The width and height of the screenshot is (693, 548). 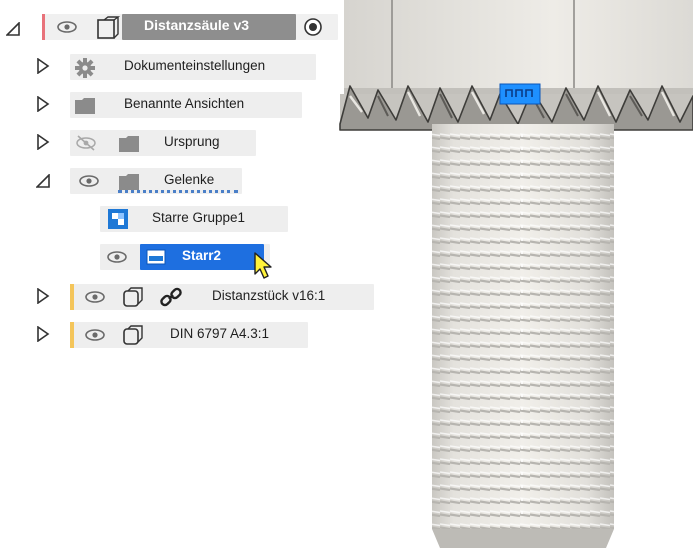 What do you see at coordinates (313, 27) in the screenshot?
I see `activate-radio-icon` at bounding box center [313, 27].